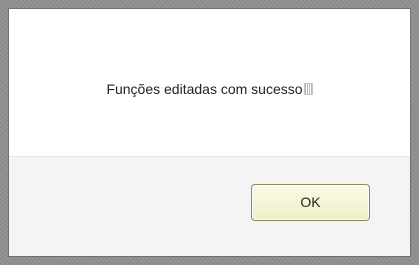 The height and width of the screenshot is (265, 419). What do you see at coordinates (308, 88) in the screenshot?
I see `unrendered-glyph-icon` at bounding box center [308, 88].